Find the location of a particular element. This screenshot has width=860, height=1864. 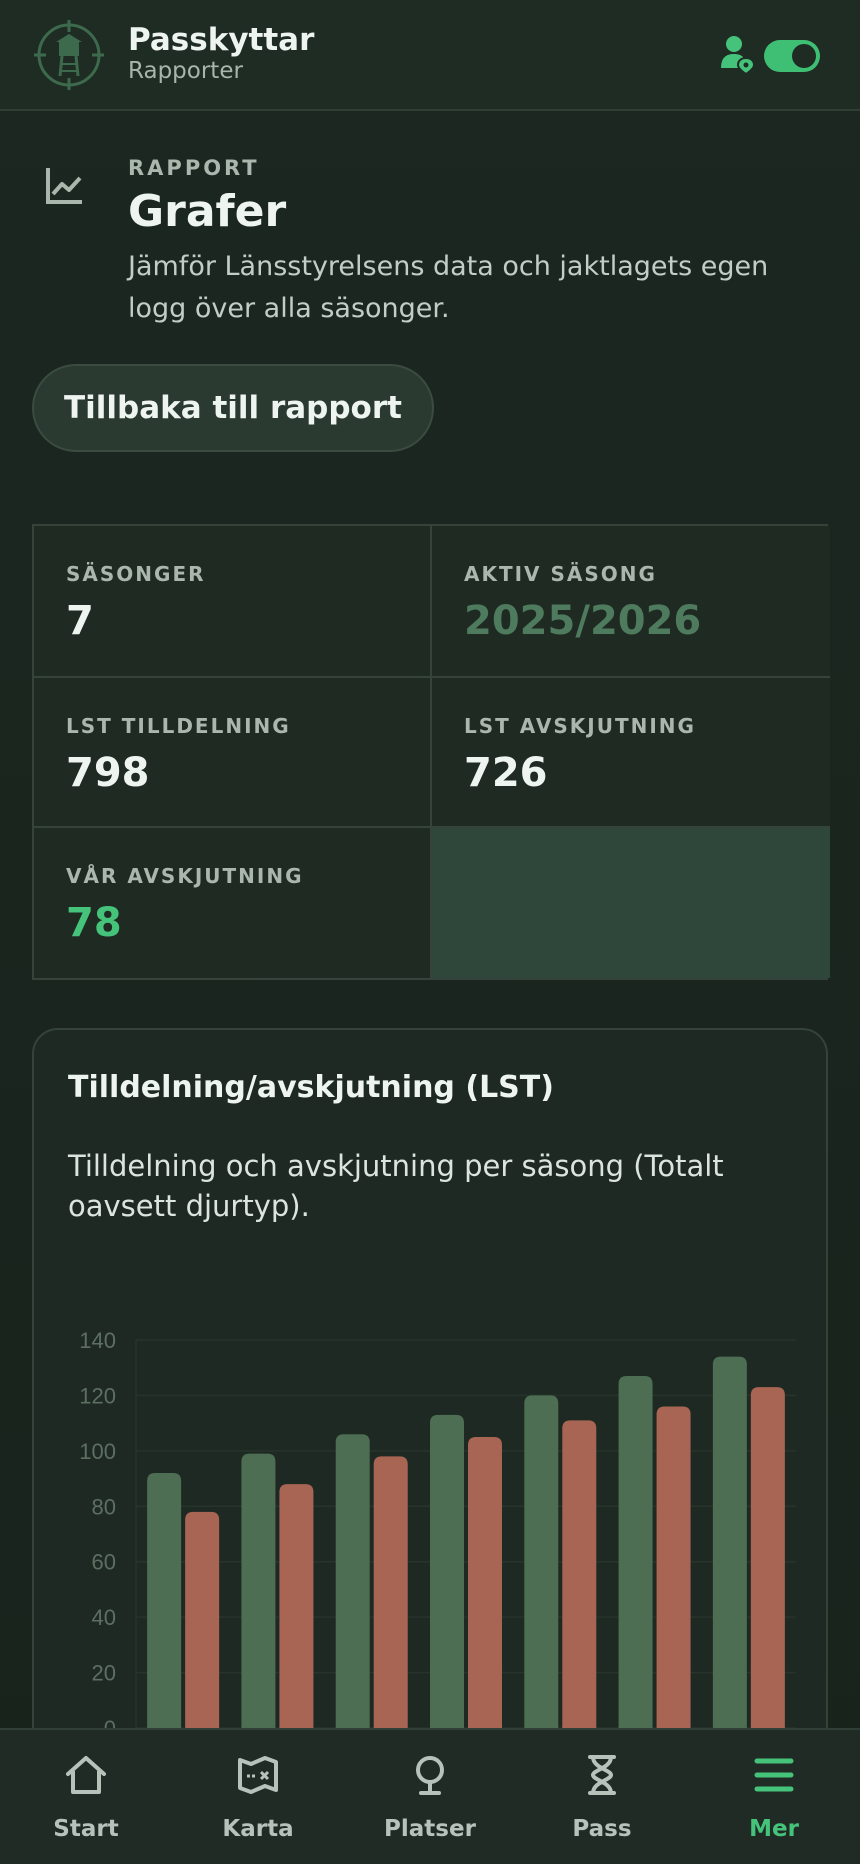

stat-value: 2025/2026 is located at coordinates (583, 621).